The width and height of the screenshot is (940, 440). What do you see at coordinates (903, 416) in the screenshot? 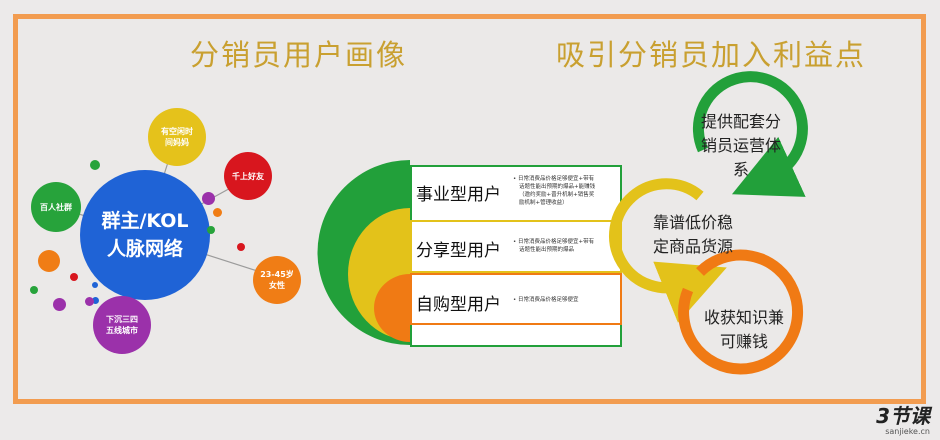
I see `logo-brand: 3节课` at bounding box center [903, 416].